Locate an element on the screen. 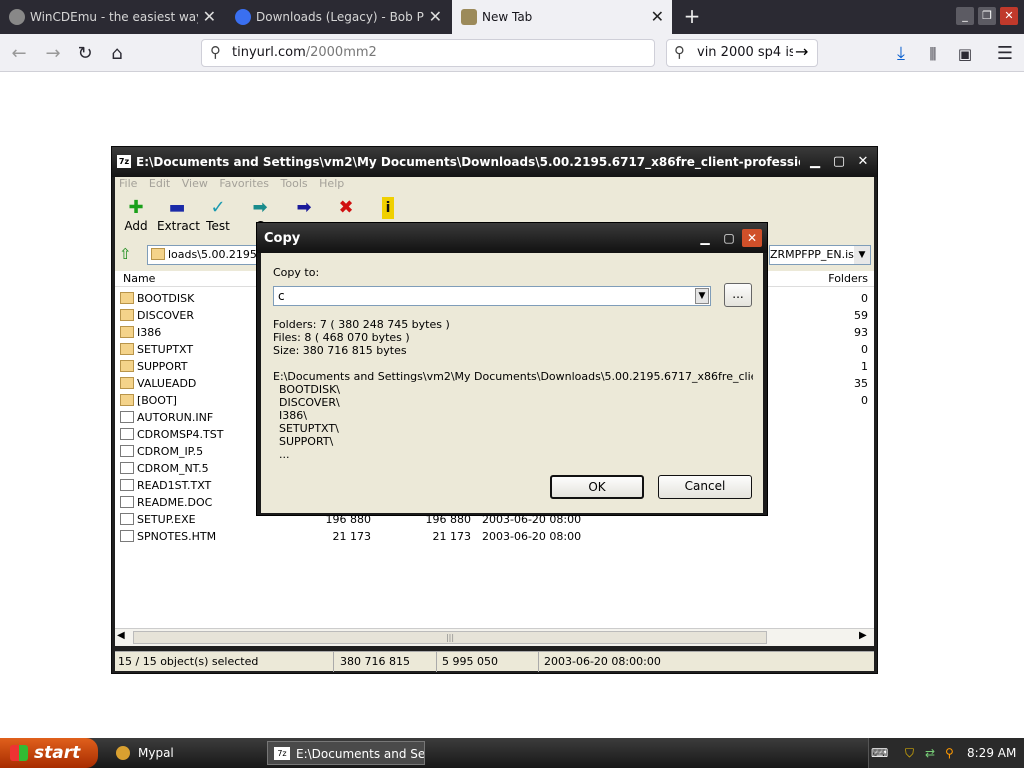 This screenshot has width=1024, height=768. menu-help: Help is located at coordinates (331, 183).